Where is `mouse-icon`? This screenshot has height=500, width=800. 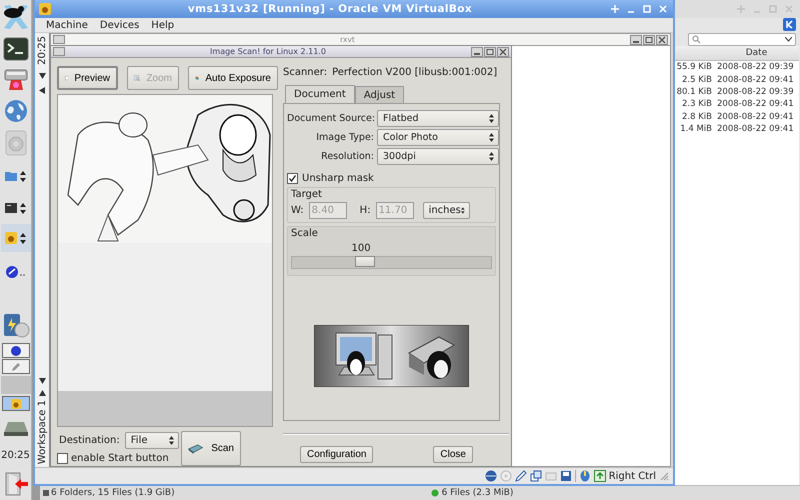
mouse-icon is located at coordinates (584, 476).